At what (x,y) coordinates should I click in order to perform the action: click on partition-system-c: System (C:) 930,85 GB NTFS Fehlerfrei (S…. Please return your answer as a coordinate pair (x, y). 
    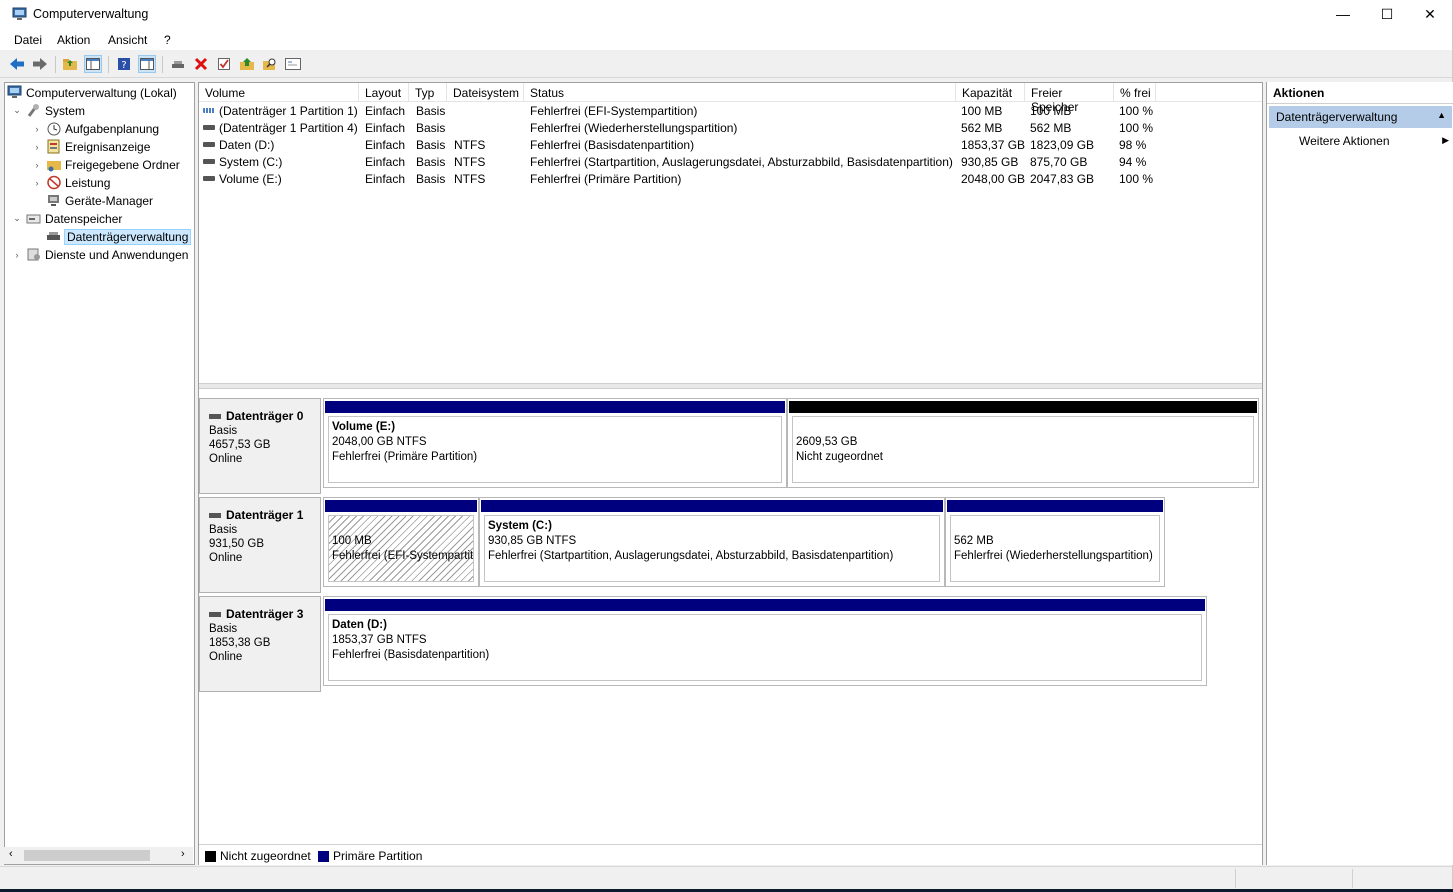
    Looking at the image, I should click on (712, 542).